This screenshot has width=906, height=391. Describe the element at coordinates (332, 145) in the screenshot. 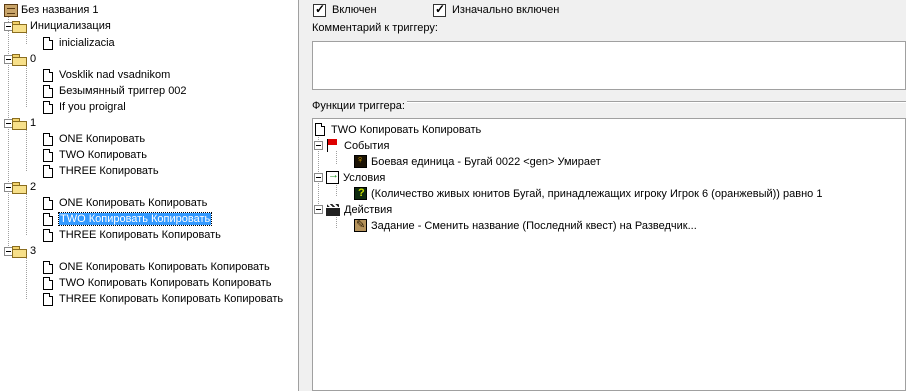

I see `flag-icon` at that location.